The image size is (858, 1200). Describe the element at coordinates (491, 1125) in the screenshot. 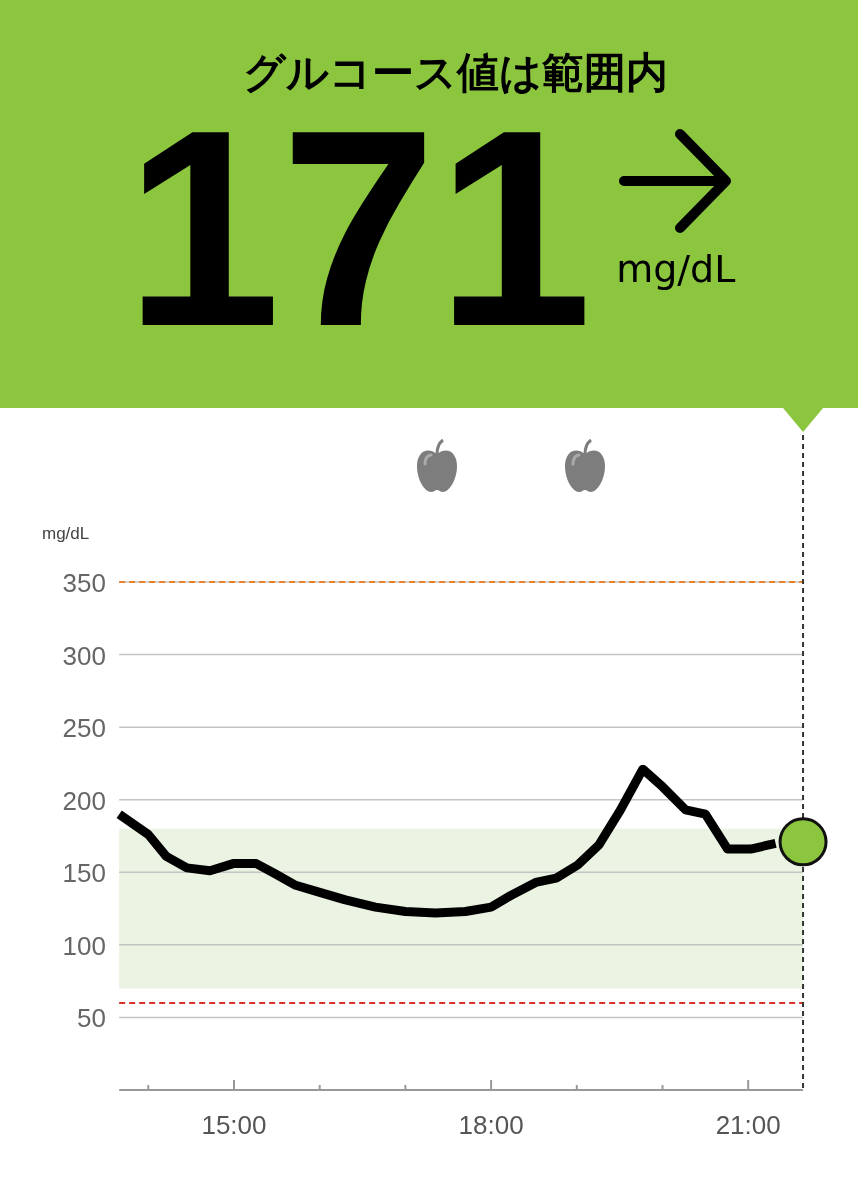

I see `x-tick-label: 18:00` at that location.